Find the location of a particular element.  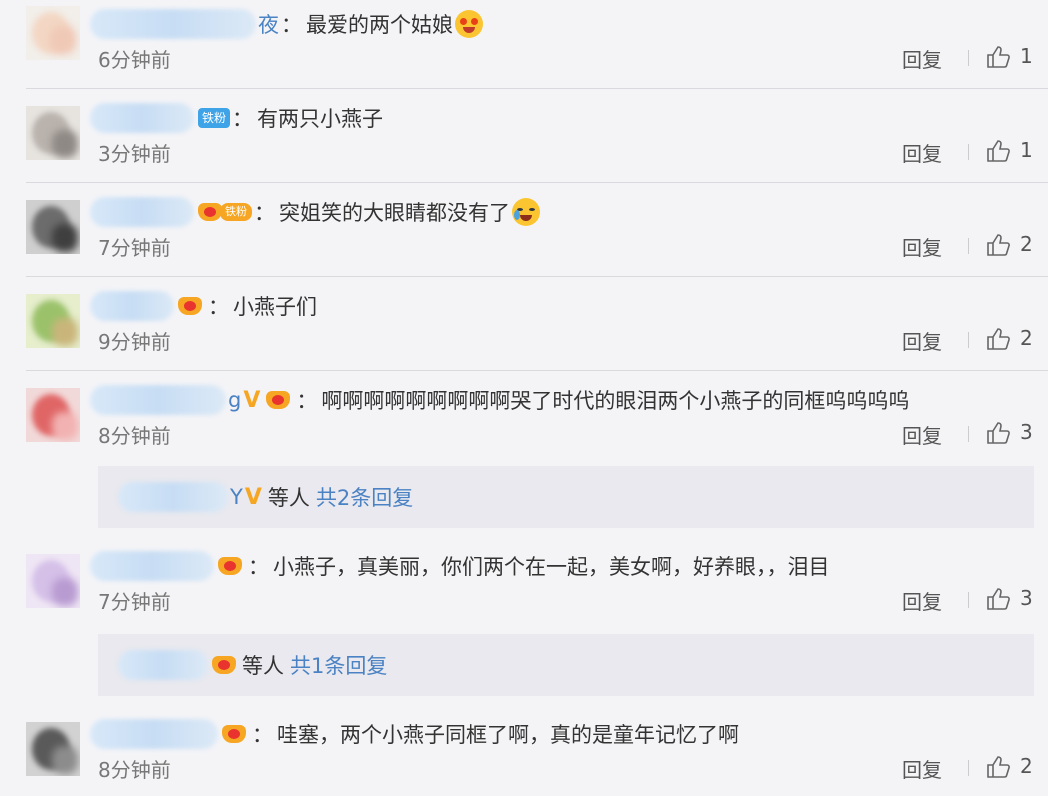

comment-time: 9分钟前 is located at coordinates (134, 342).